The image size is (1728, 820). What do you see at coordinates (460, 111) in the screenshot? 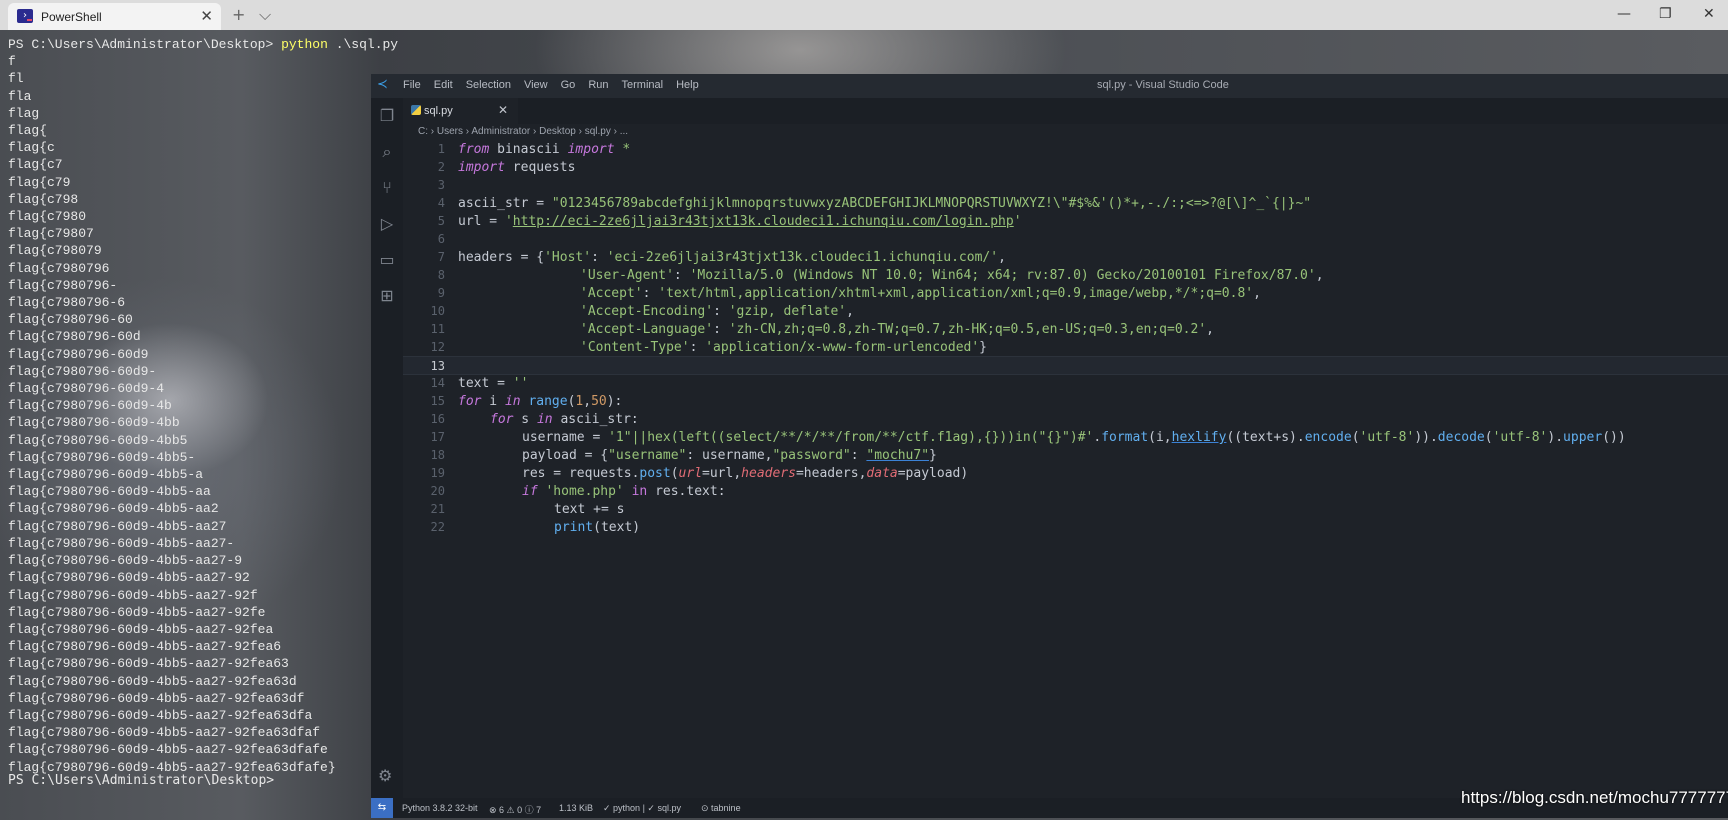
I see `tab-sql-py: sql.py ✕` at bounding box center [460, 111].